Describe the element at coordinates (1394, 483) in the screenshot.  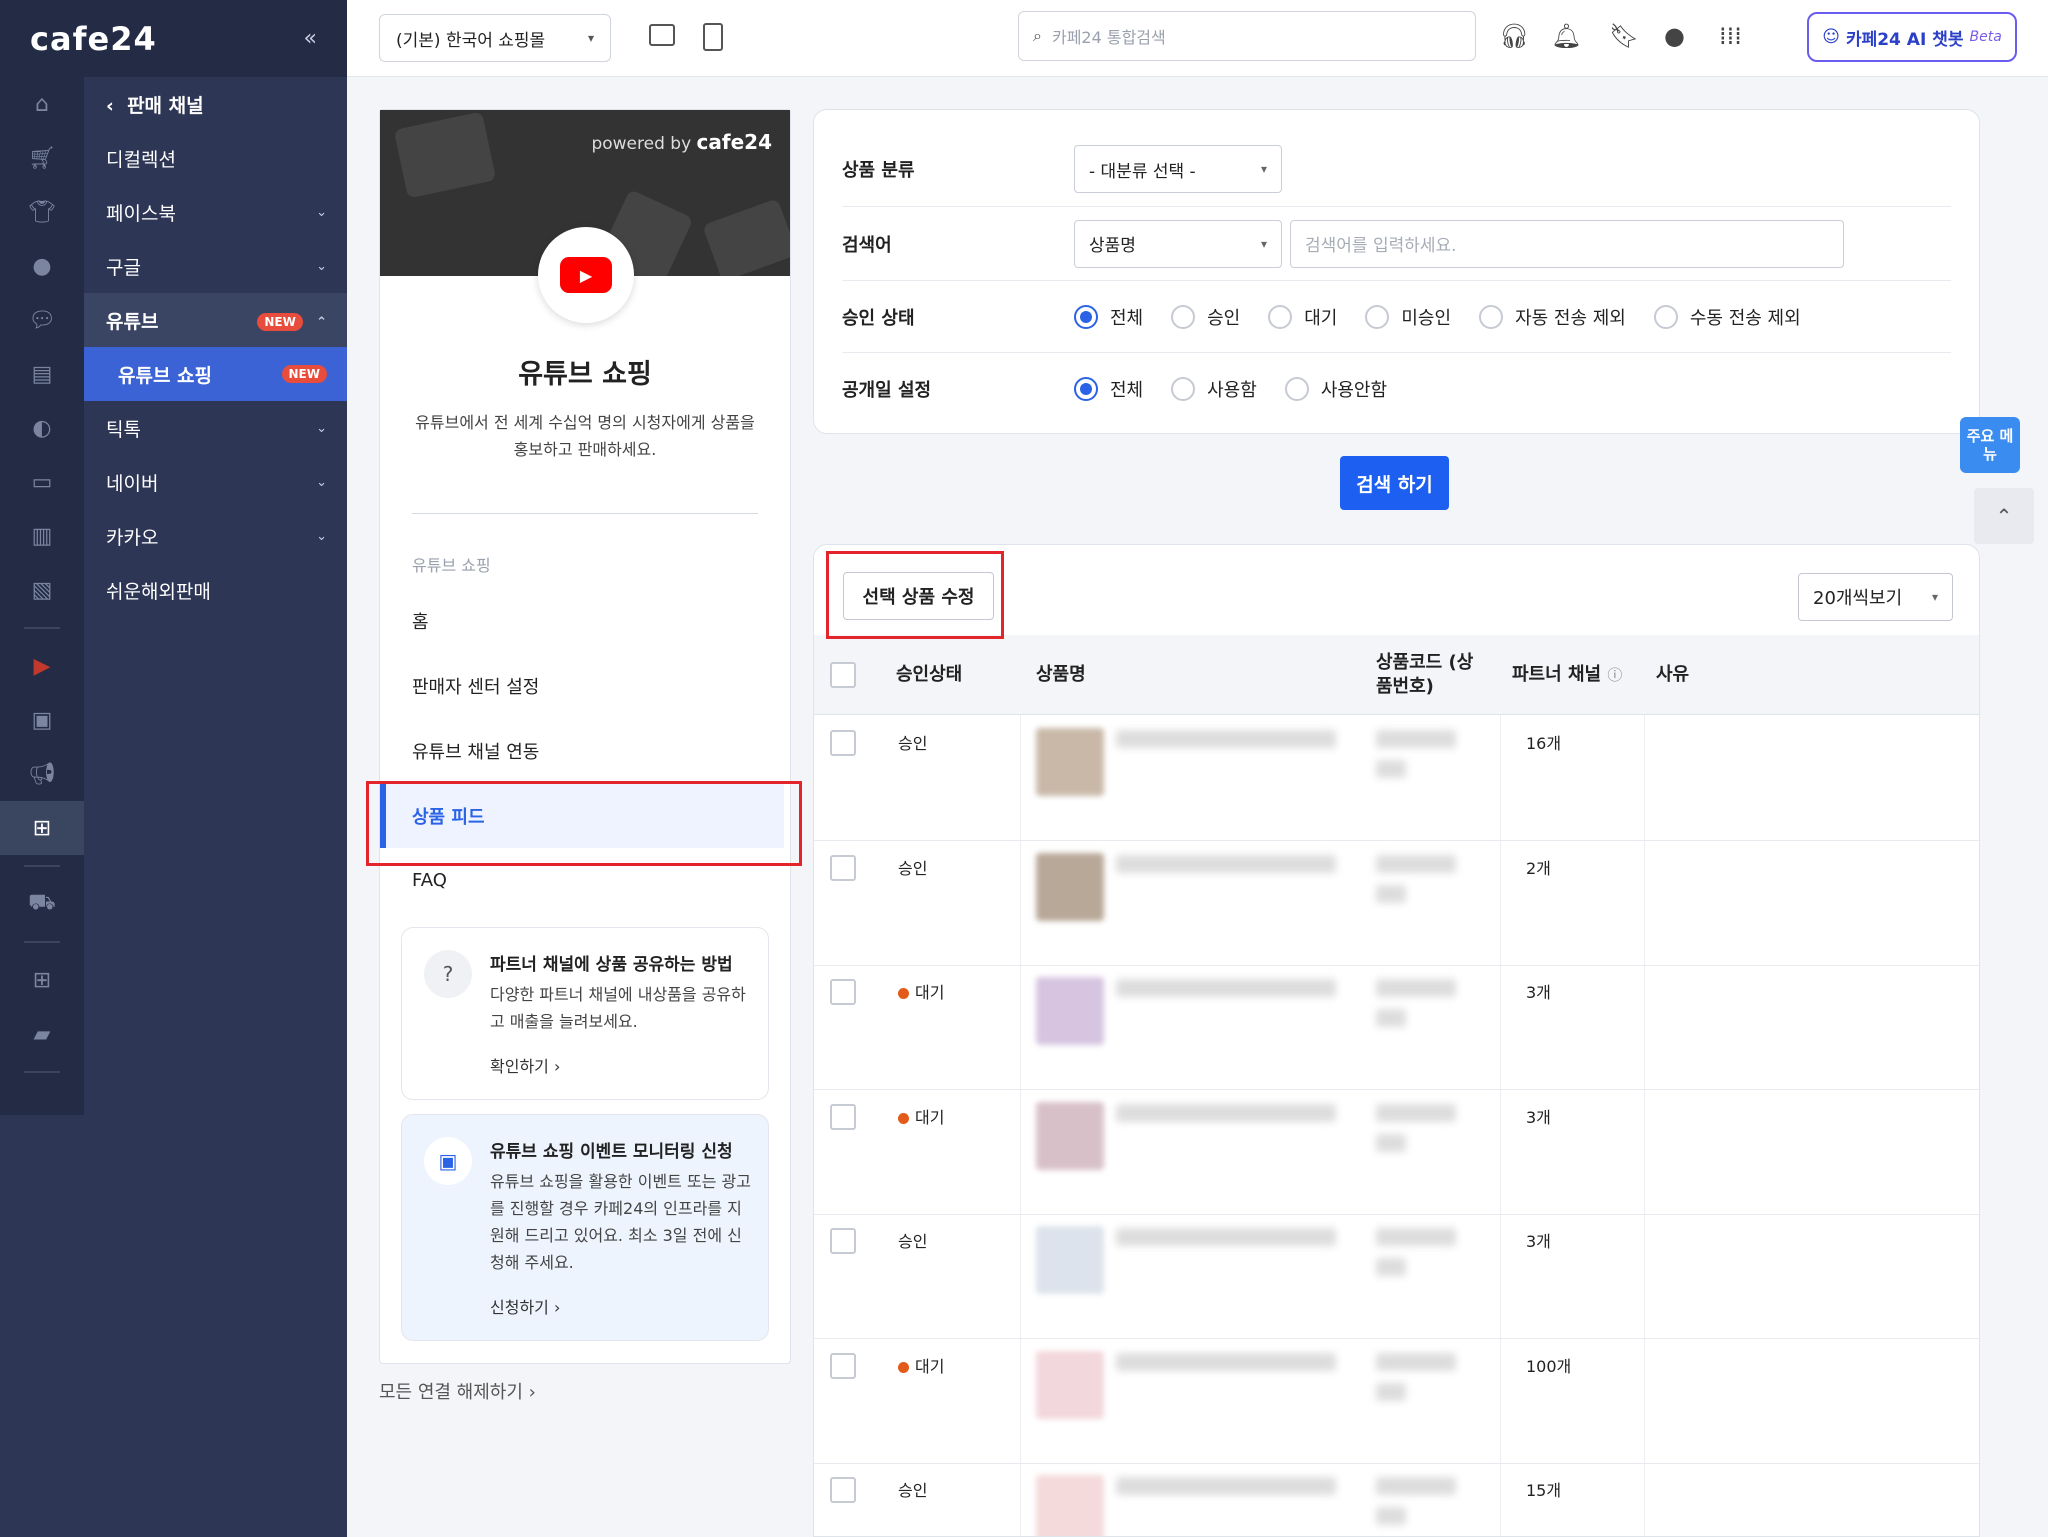
I see `search-button: 검색 하기` at that location.